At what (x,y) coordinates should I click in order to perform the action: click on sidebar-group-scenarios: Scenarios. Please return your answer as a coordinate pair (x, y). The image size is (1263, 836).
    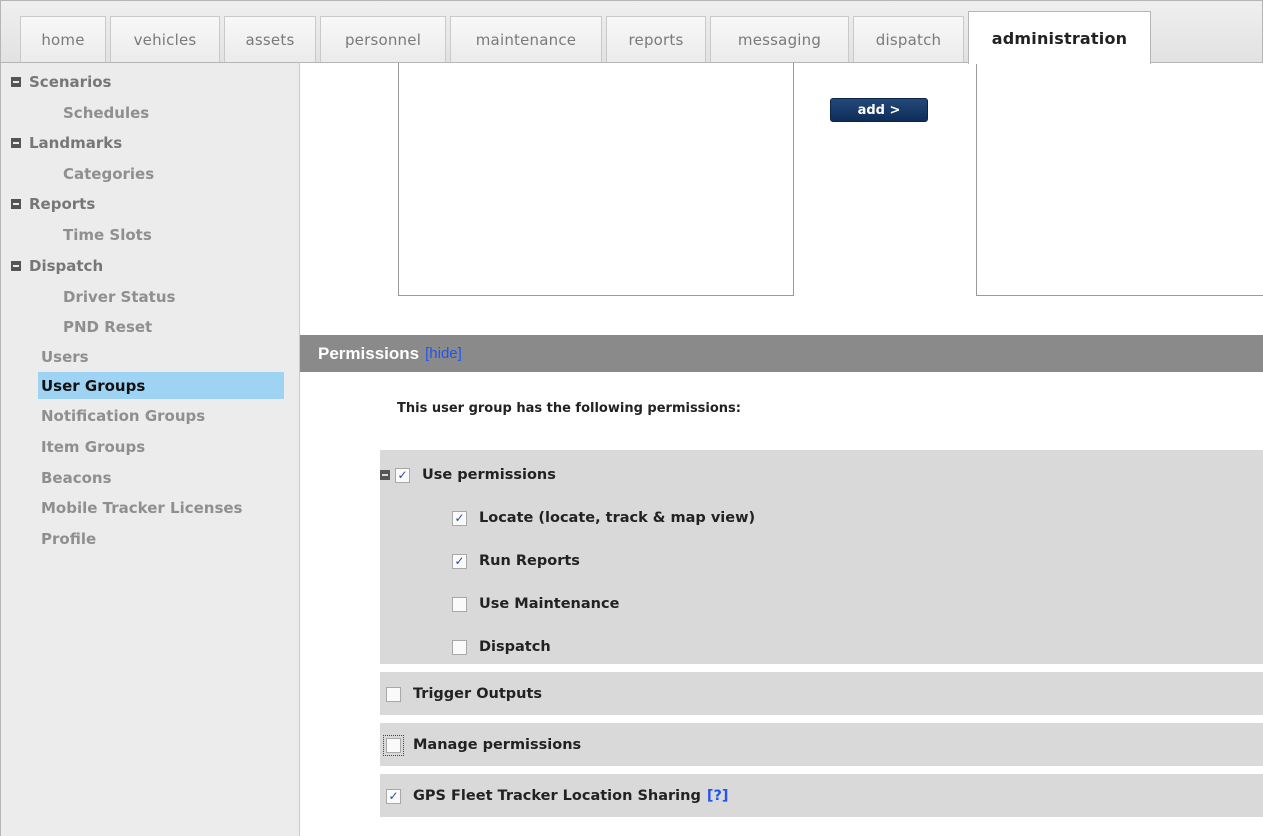
    Looking at the image, I should click on (61, 81).